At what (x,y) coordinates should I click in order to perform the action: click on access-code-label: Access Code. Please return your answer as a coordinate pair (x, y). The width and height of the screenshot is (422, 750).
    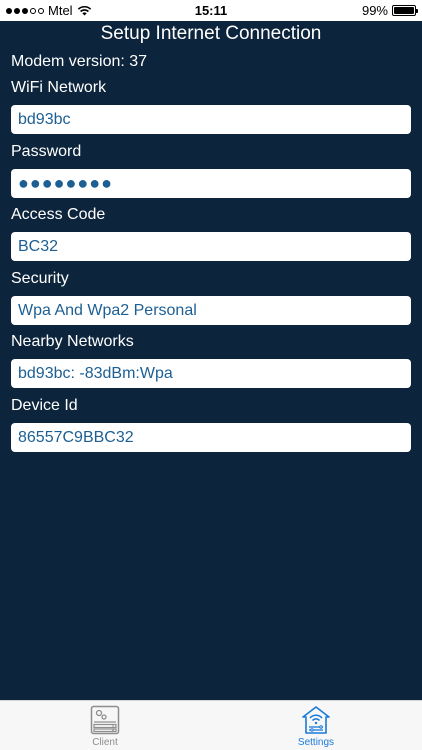
    Looking at the image, I should click on (58, 214).